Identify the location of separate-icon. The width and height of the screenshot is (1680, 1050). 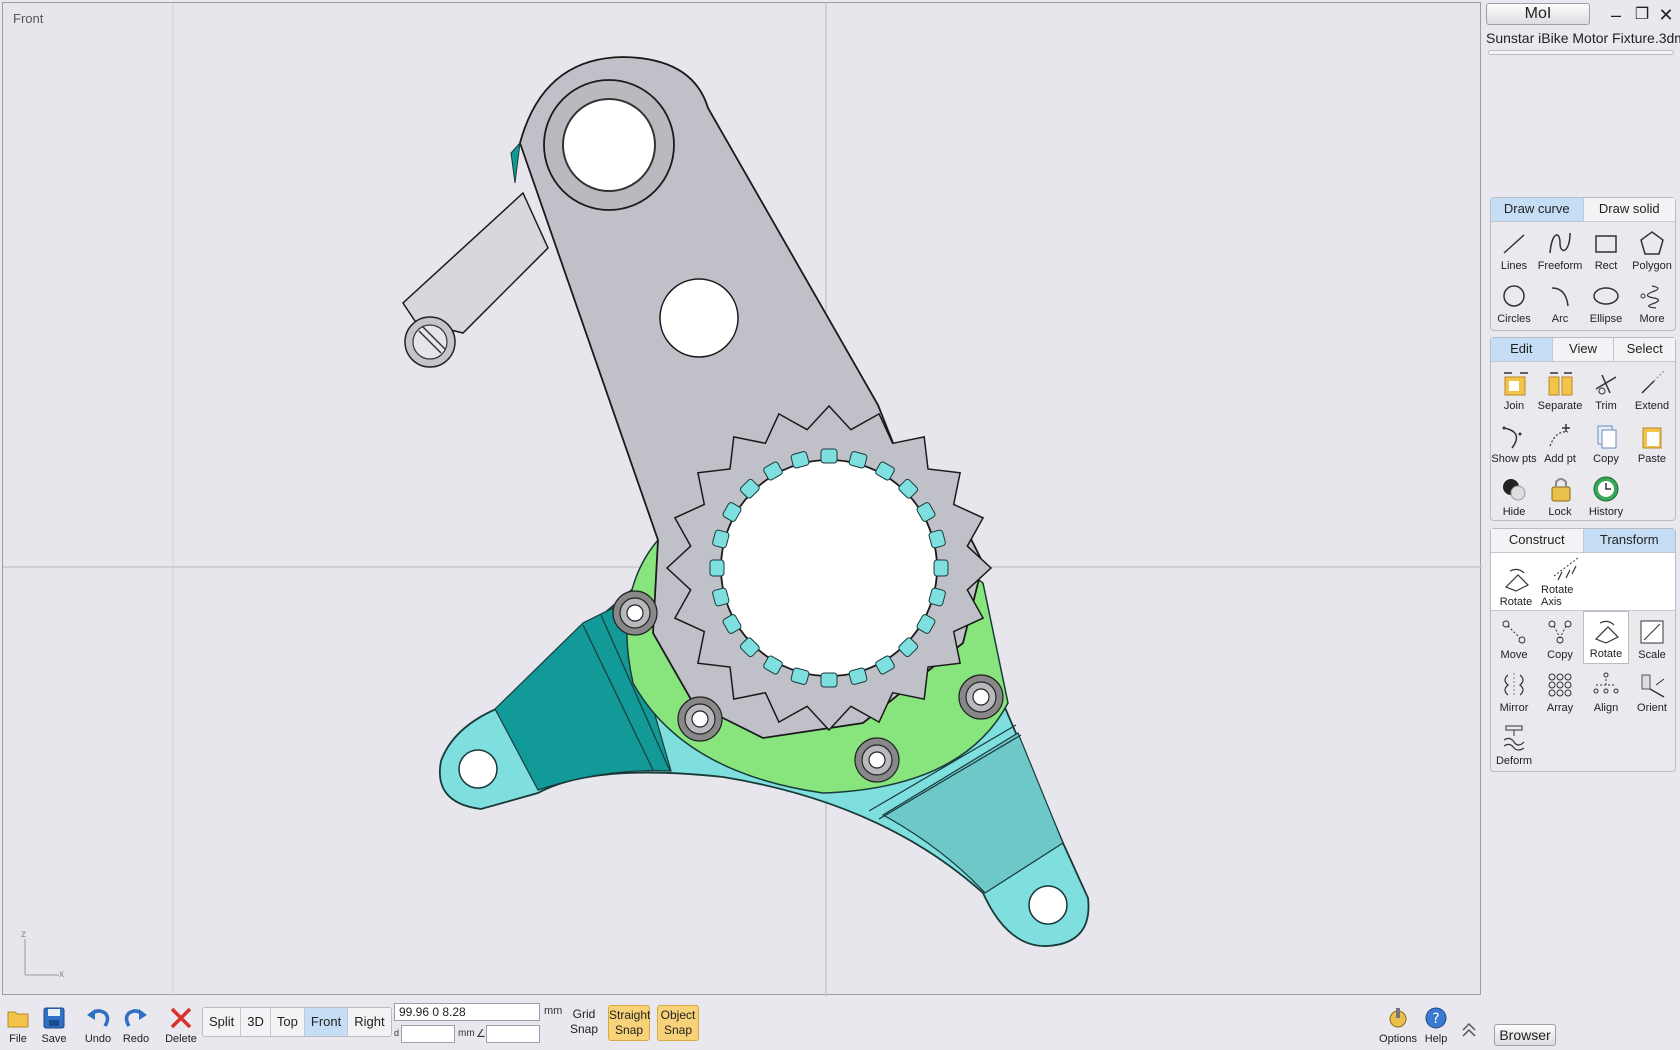
(1560, 383).